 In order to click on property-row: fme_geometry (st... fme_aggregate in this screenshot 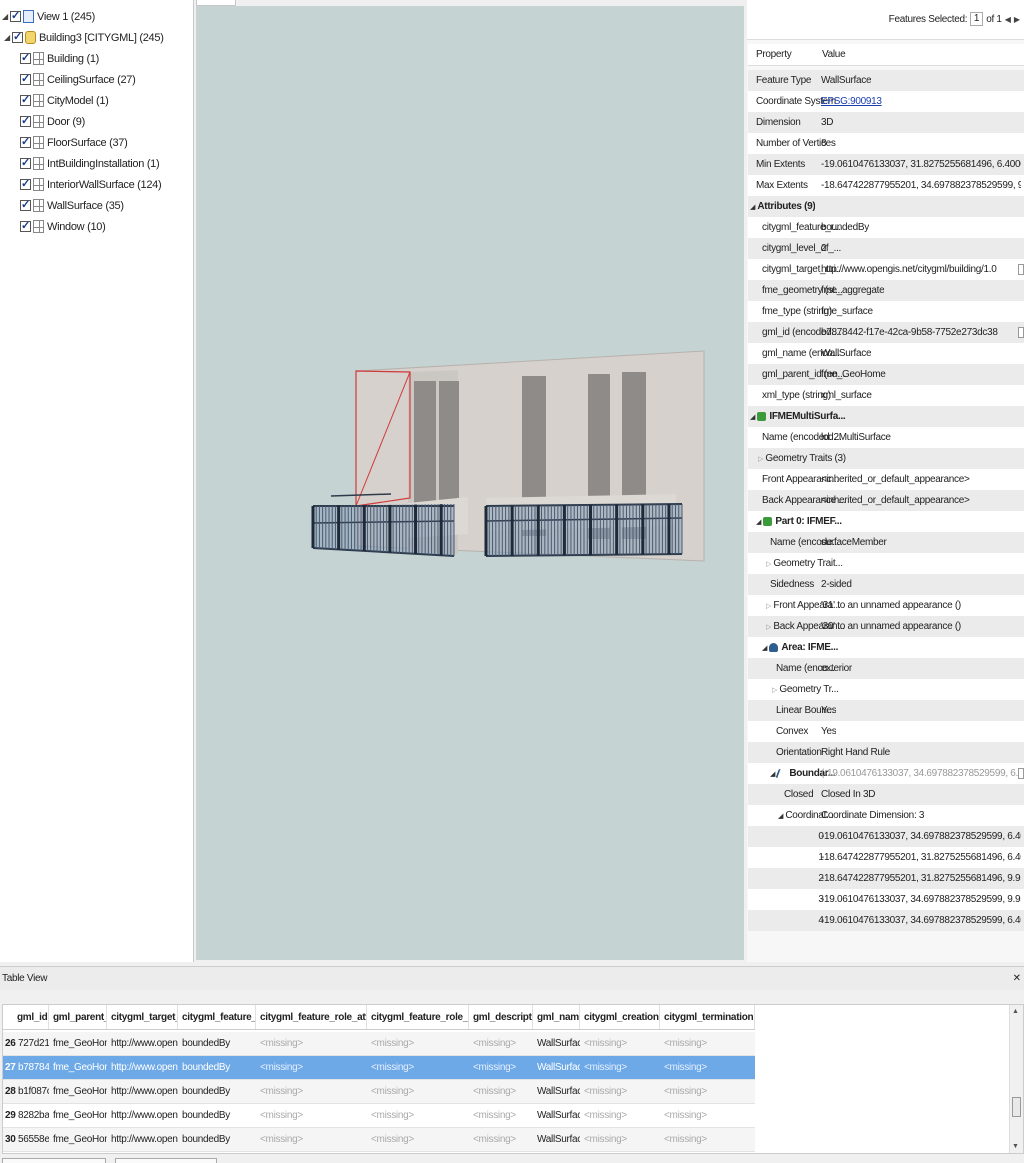, I will do `click(886, 290)`.